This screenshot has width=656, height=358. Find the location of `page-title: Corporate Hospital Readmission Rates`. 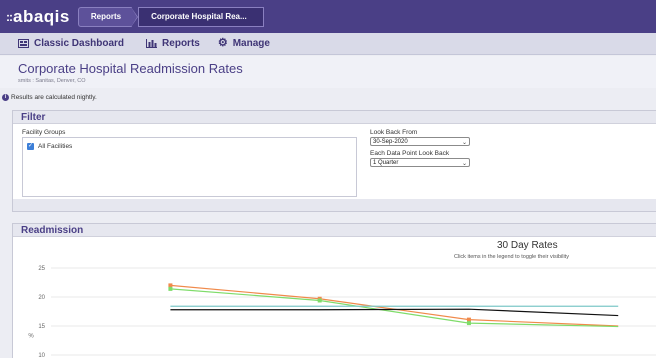

page-title: Corporate Hospital Readmission Rates is located at coordinates (130, 68).